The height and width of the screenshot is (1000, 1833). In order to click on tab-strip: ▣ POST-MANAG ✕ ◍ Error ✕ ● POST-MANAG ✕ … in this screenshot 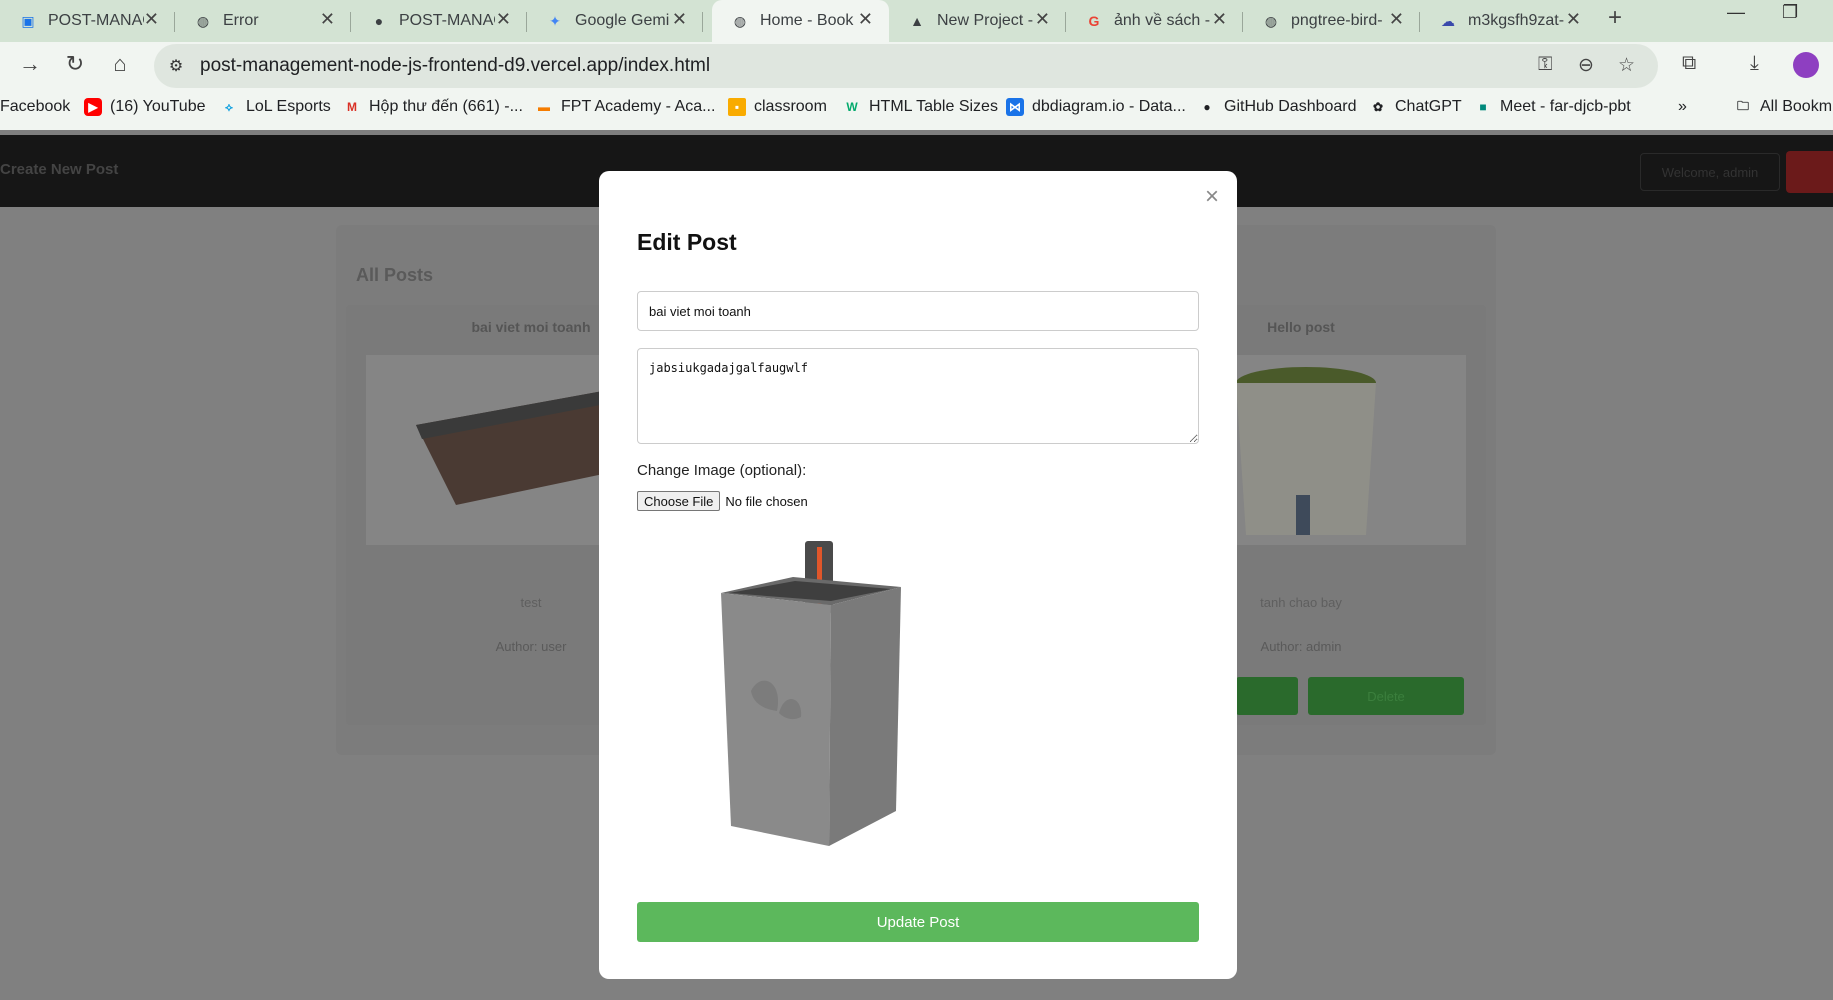, I will do `click(916, 21)`.